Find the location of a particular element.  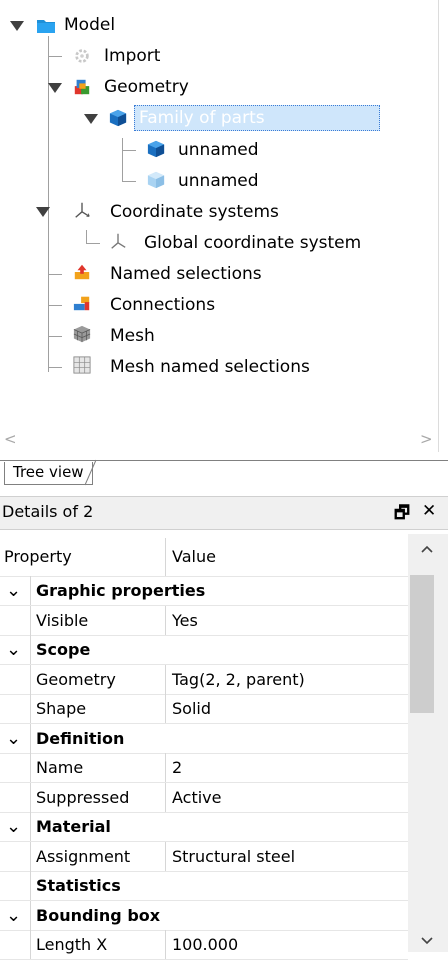

tree-label: unnamed is located at coordinates (218, 150).